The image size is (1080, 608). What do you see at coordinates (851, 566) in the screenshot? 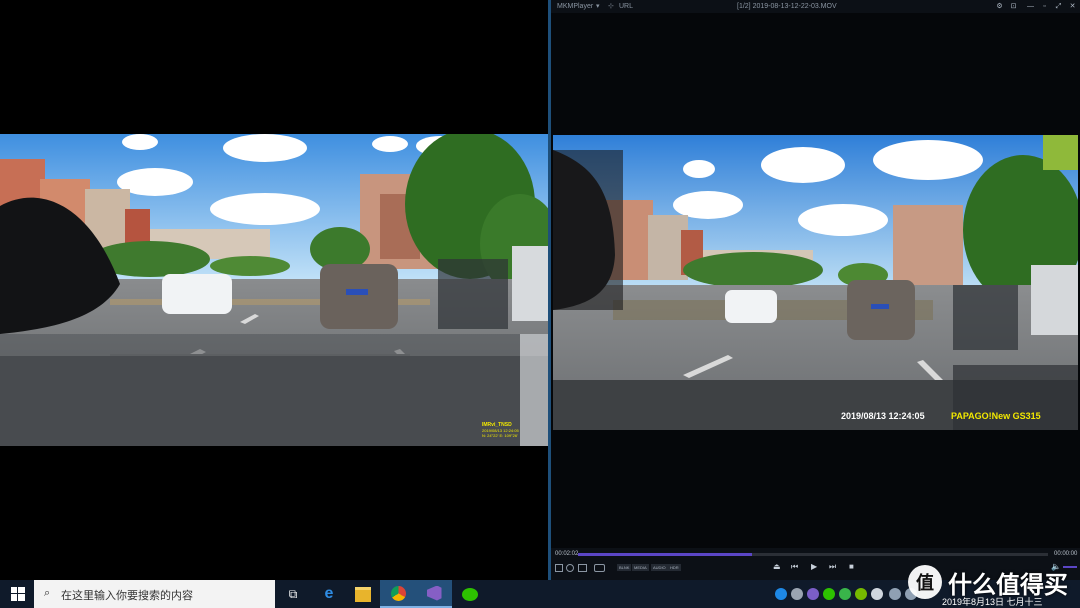
I see `stop-icon: ■` at bounding box center [851, 566].